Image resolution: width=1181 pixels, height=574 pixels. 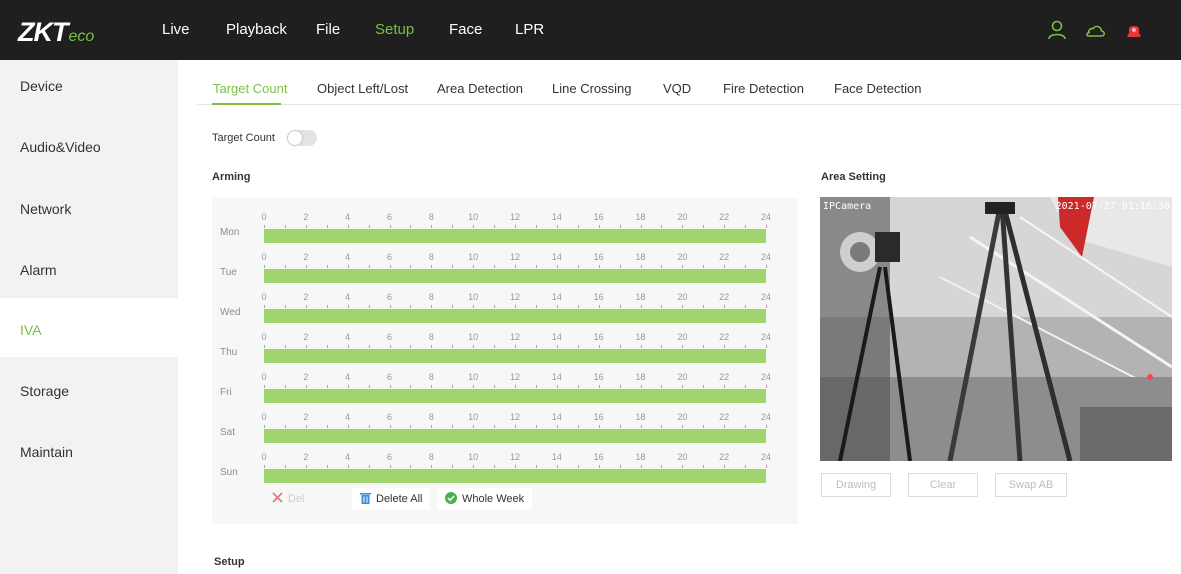 I want to click on sidebar-item-iva: IVA, so click(x=89, y=327).